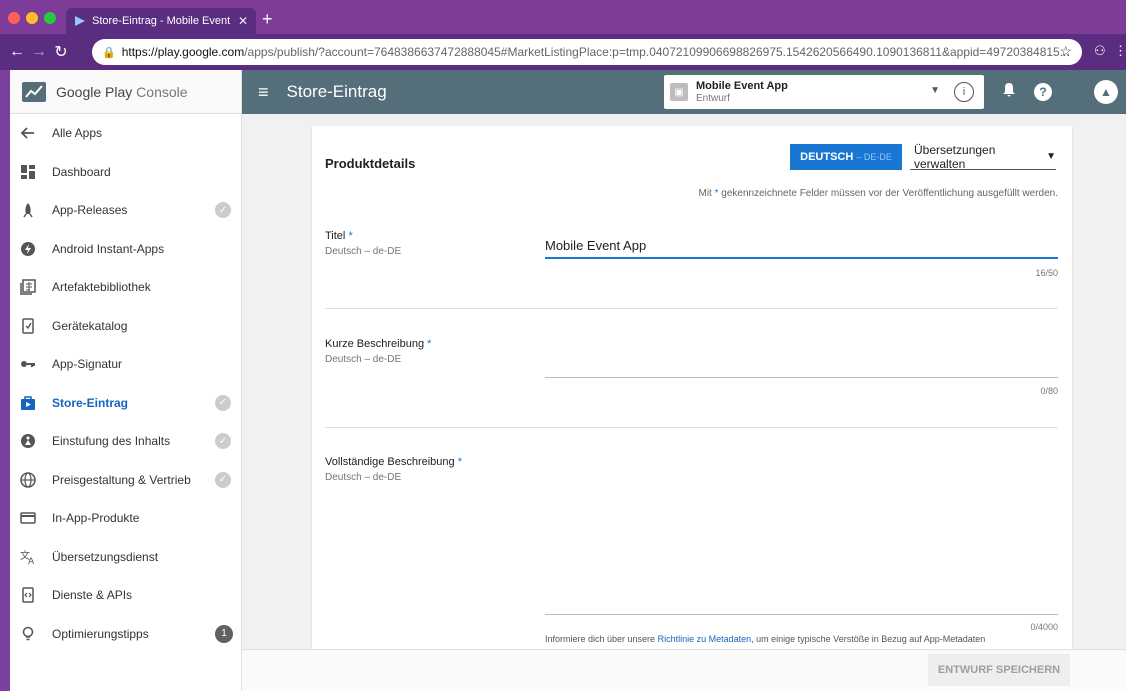 The width and height of the screenshot is (1126, 691). Describe the element at coordinates (28, 634) in the screenshot. I see `bulb-icon` at that location.